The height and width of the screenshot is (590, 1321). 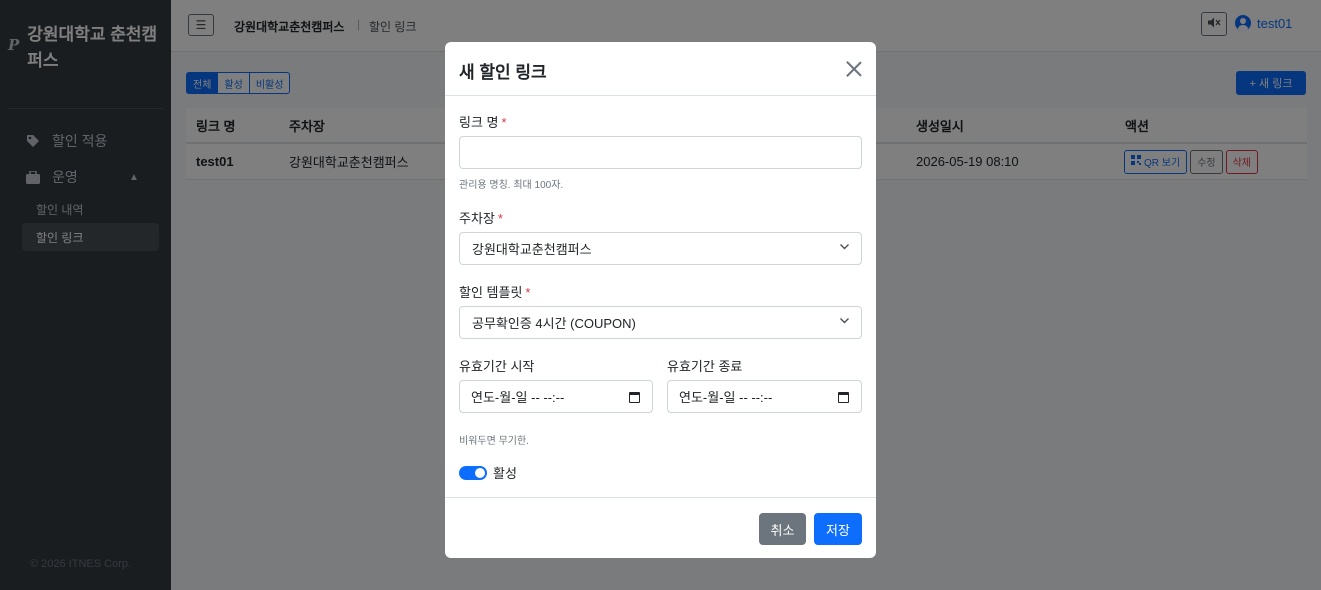 What do you see at coordinates (660, 69) in the screenshot?
I see `modal-header: 새 할인 링크` at bounding box center [660, 69].